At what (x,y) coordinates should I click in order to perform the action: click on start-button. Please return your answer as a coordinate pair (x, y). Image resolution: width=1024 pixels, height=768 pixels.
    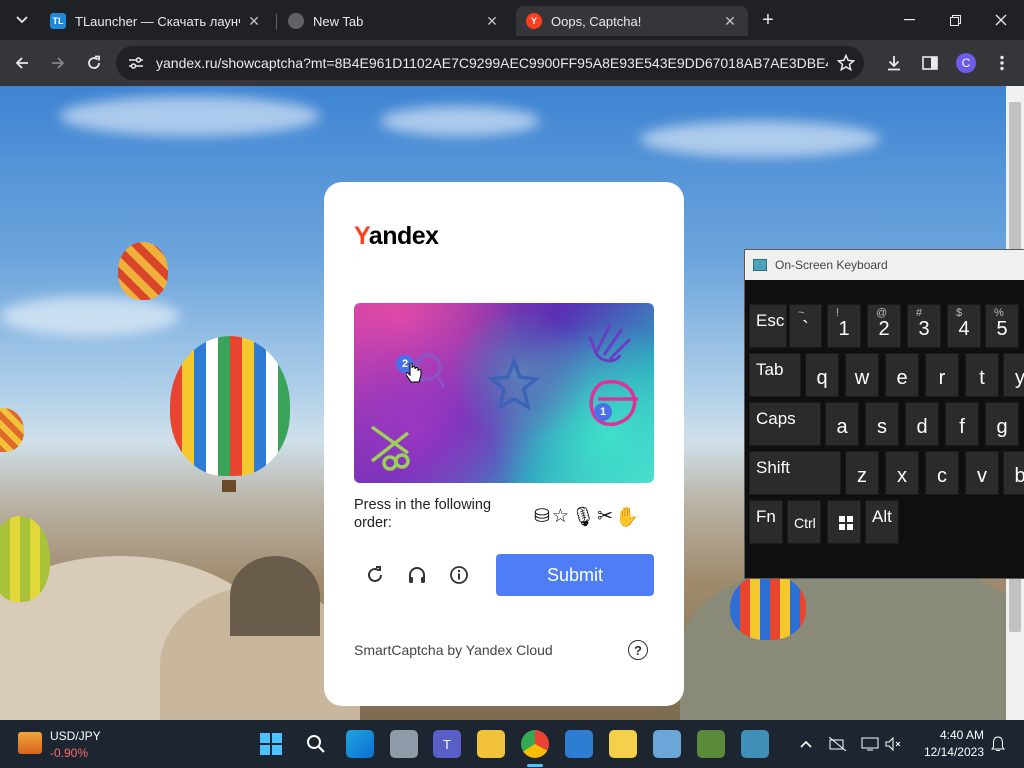
    Looking at the image, I should click on (271, 744).